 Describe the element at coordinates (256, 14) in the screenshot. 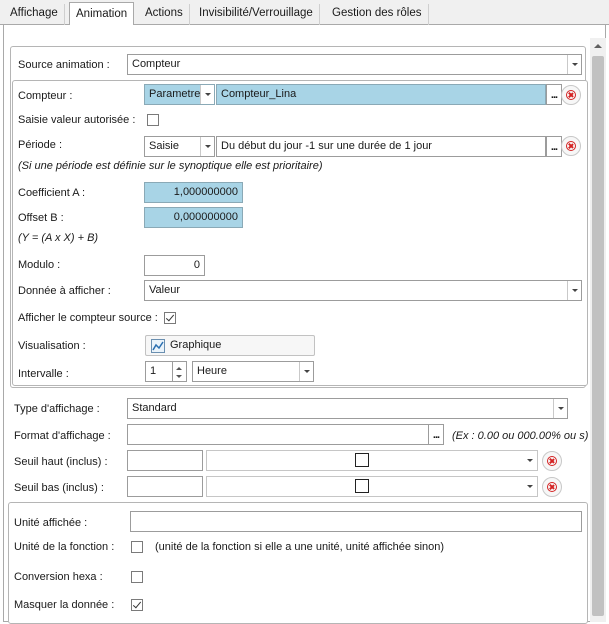

I see `tab-invisibilite: Invisibilité/Verrouillage` at that location.